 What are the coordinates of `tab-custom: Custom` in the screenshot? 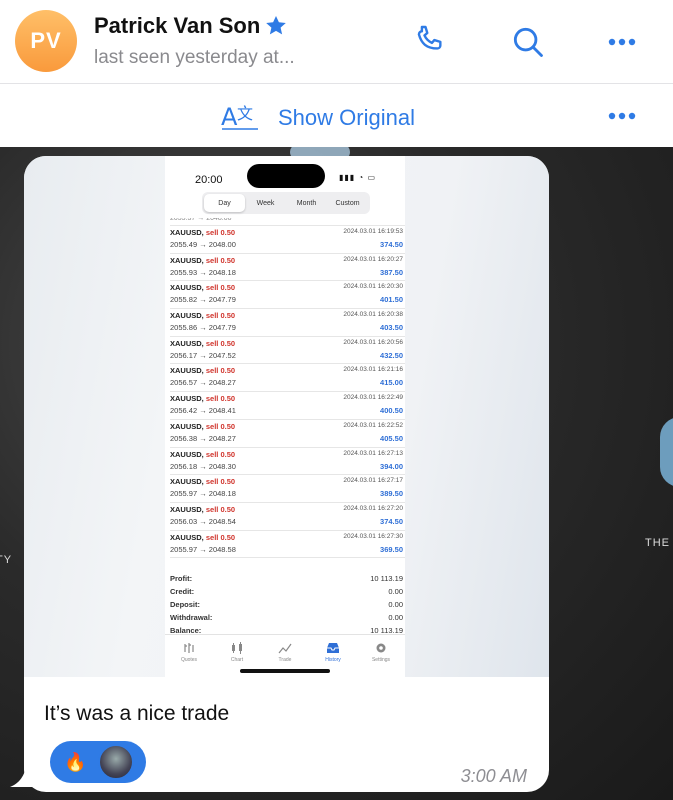 It's located at (347, 203).